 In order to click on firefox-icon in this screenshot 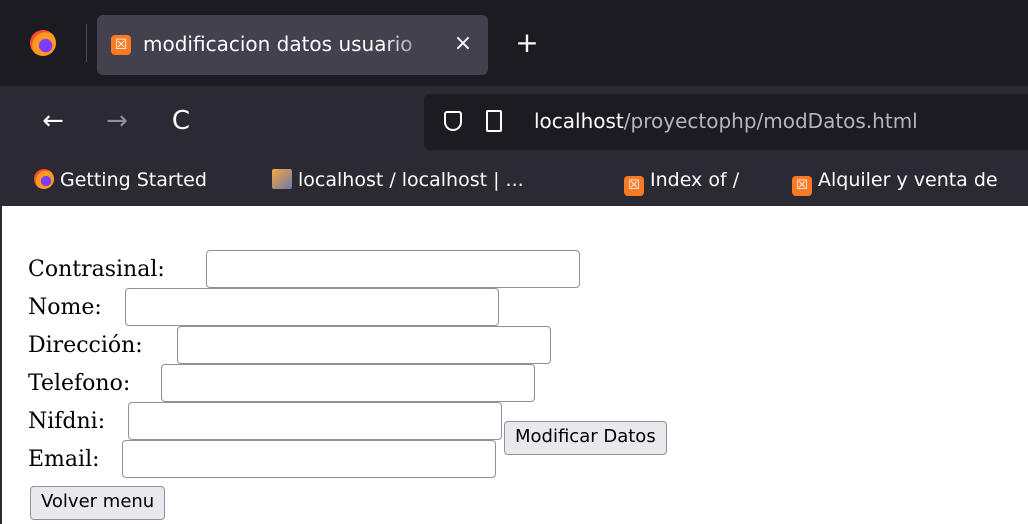, I will do `click(44, 179)`.